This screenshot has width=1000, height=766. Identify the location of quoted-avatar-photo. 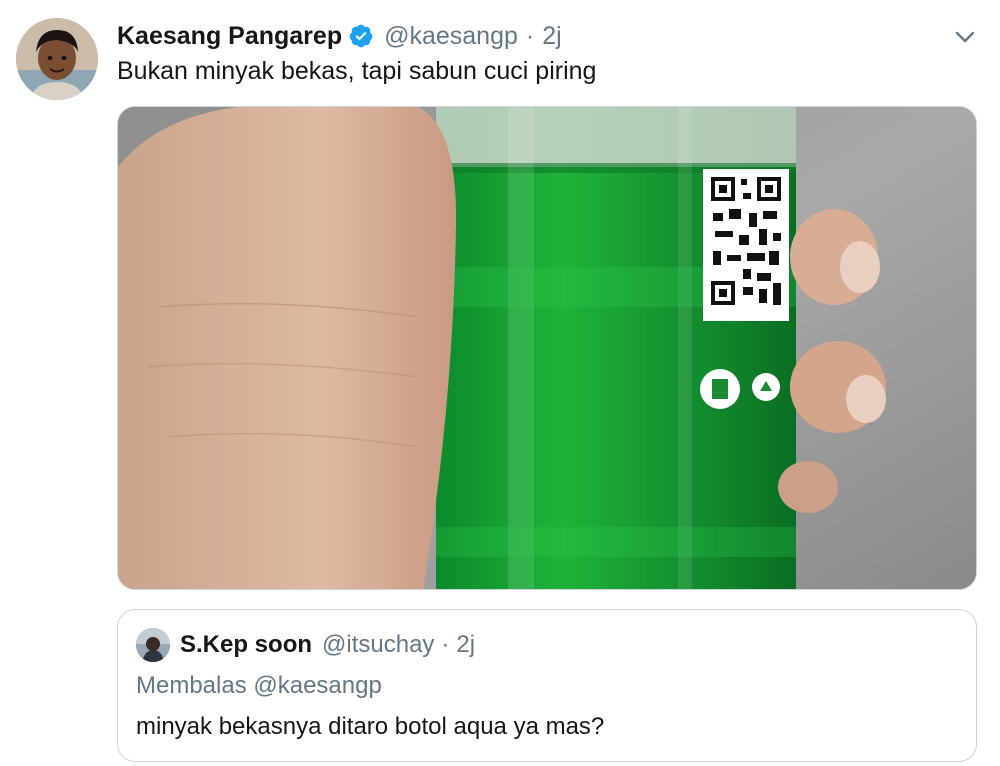
(153, 645).